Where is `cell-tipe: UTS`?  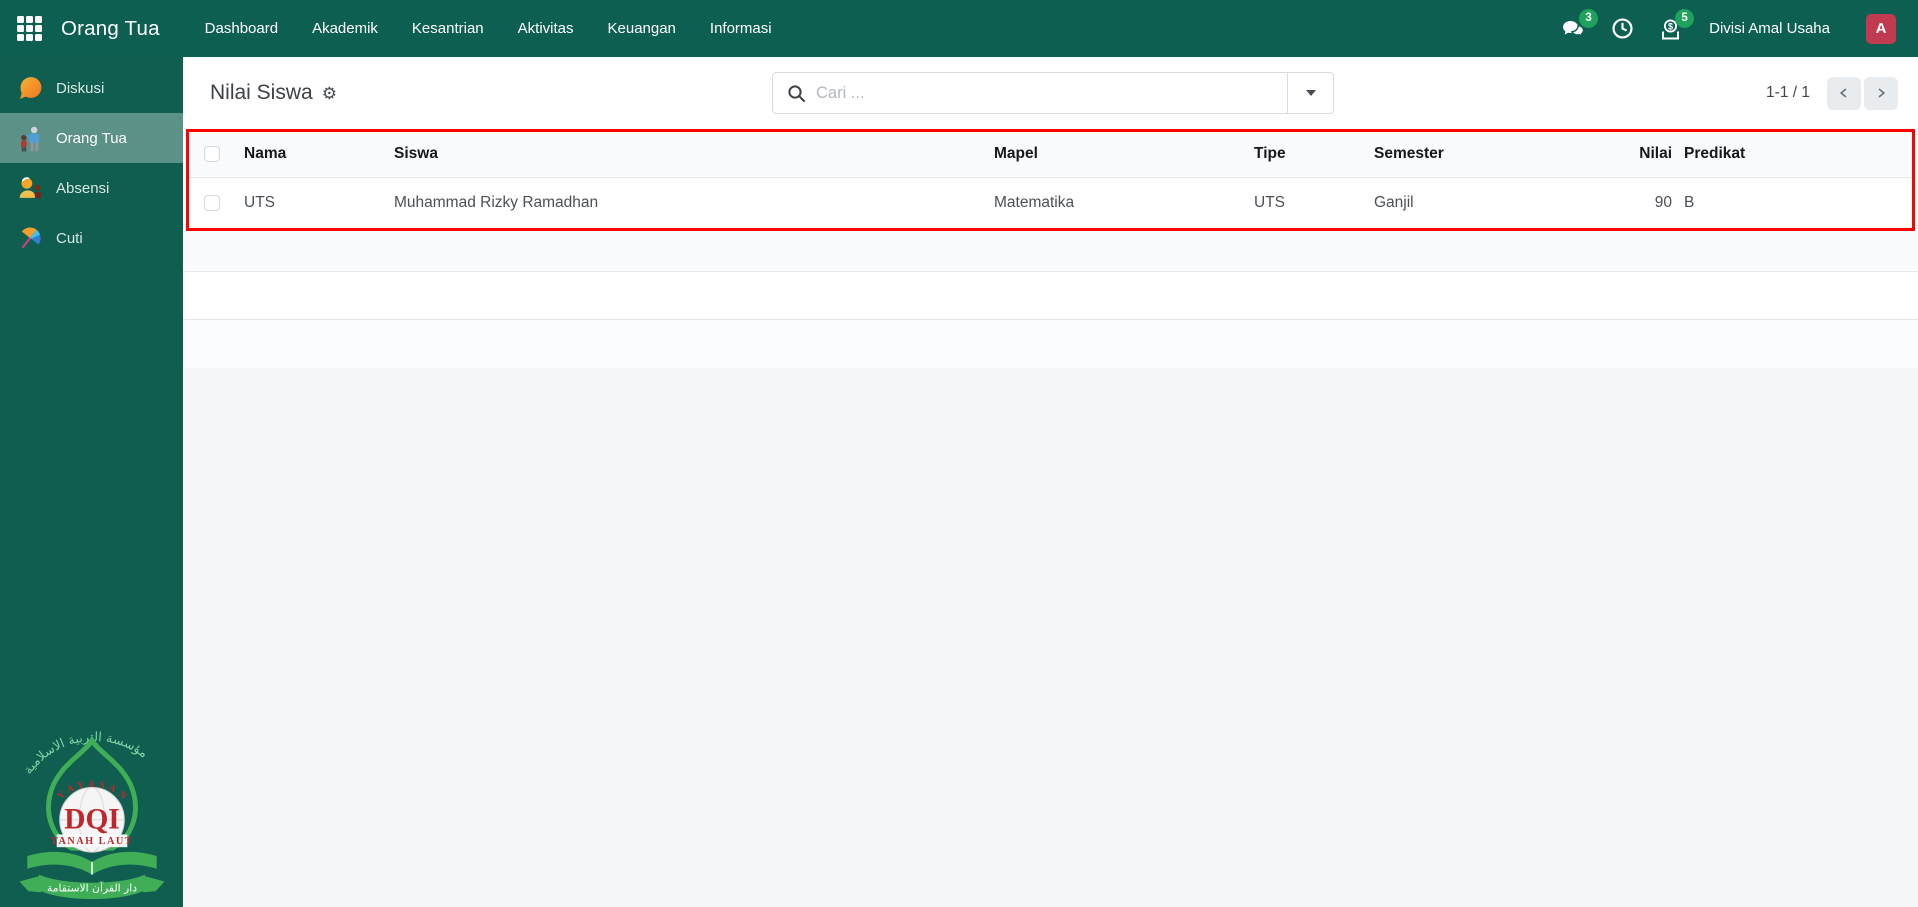 cell-tipe: UTS is located at coordinates (1269, 202).